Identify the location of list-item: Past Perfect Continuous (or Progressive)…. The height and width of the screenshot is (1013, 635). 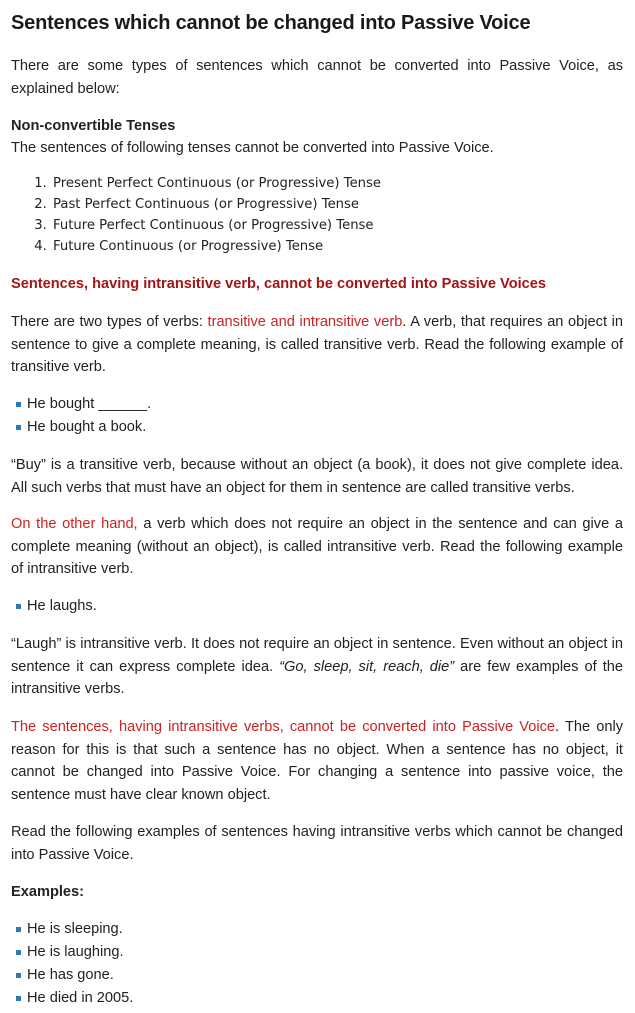
(337, 204).